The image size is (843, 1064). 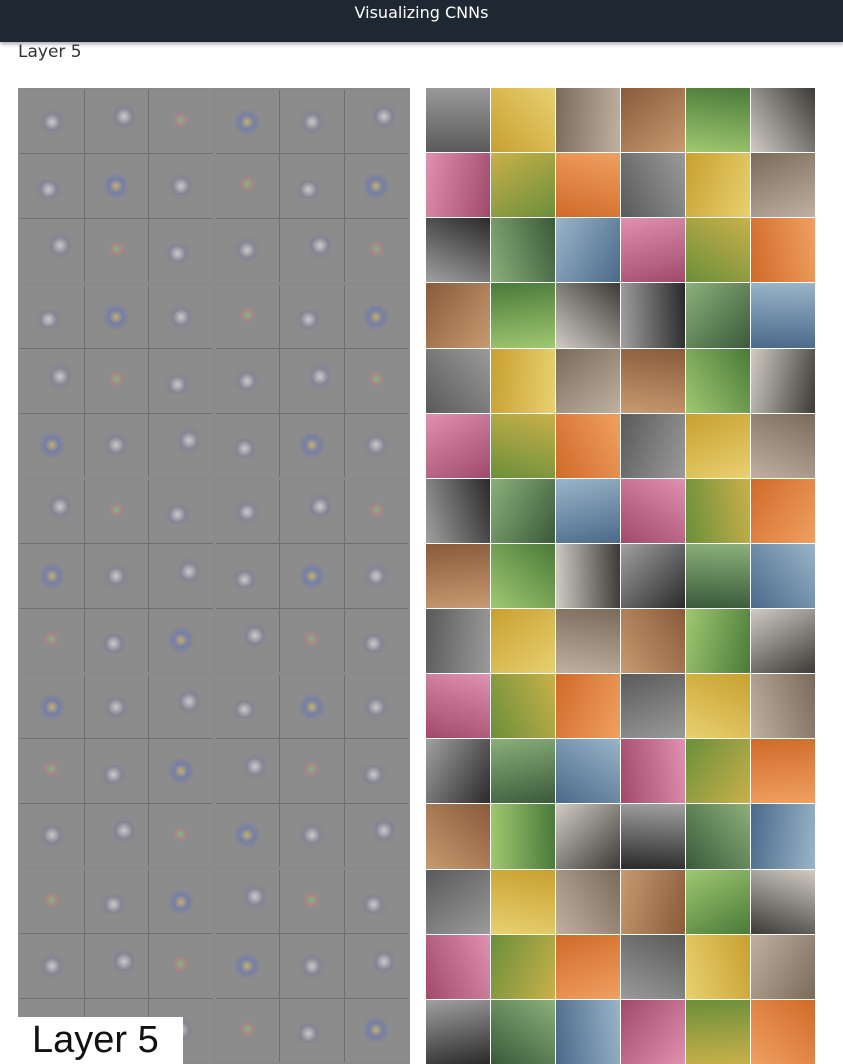 I want to click on top-bar: Visualizing CNNs, so click(x=421, y=21).